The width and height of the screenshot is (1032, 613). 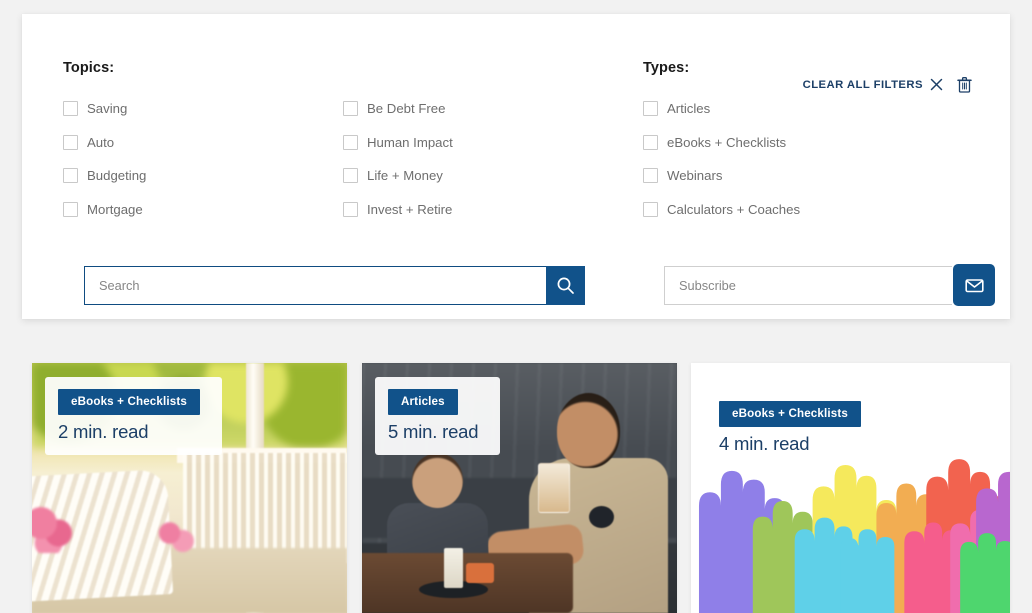 I want to click on checkbox-articles: Articles, so click(x=808, y=109).